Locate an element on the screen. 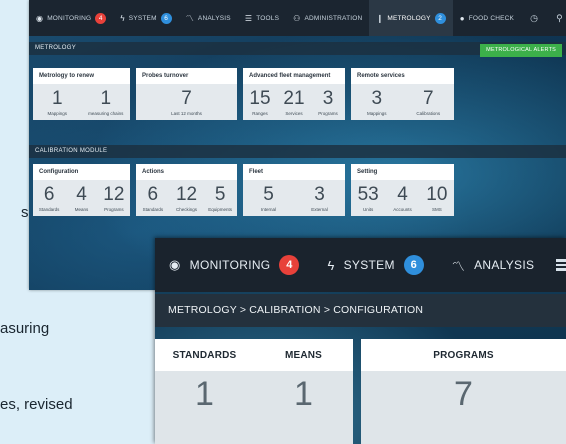 The image size is (566, 444). programs-value: 7 is located at coordinates (463, 394).